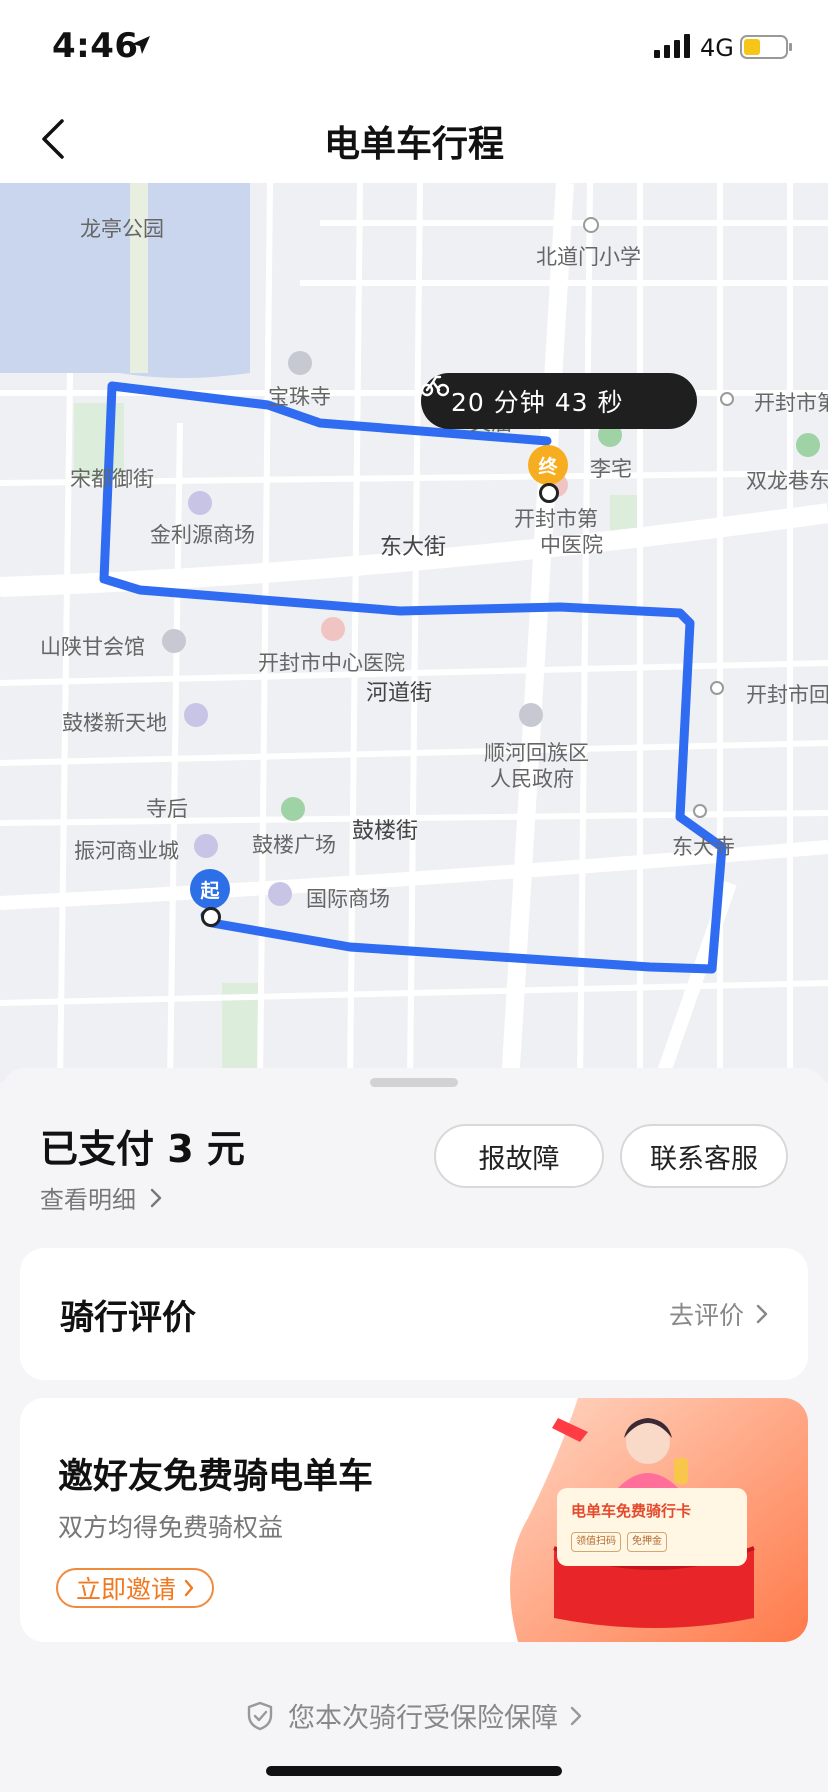 The height and width of the screenshot is (1792, 828). Describe the element at coordinates (532, 779) in the screenshot. I see `map-label-shunhe-gov-2: 人民政府` at that location.